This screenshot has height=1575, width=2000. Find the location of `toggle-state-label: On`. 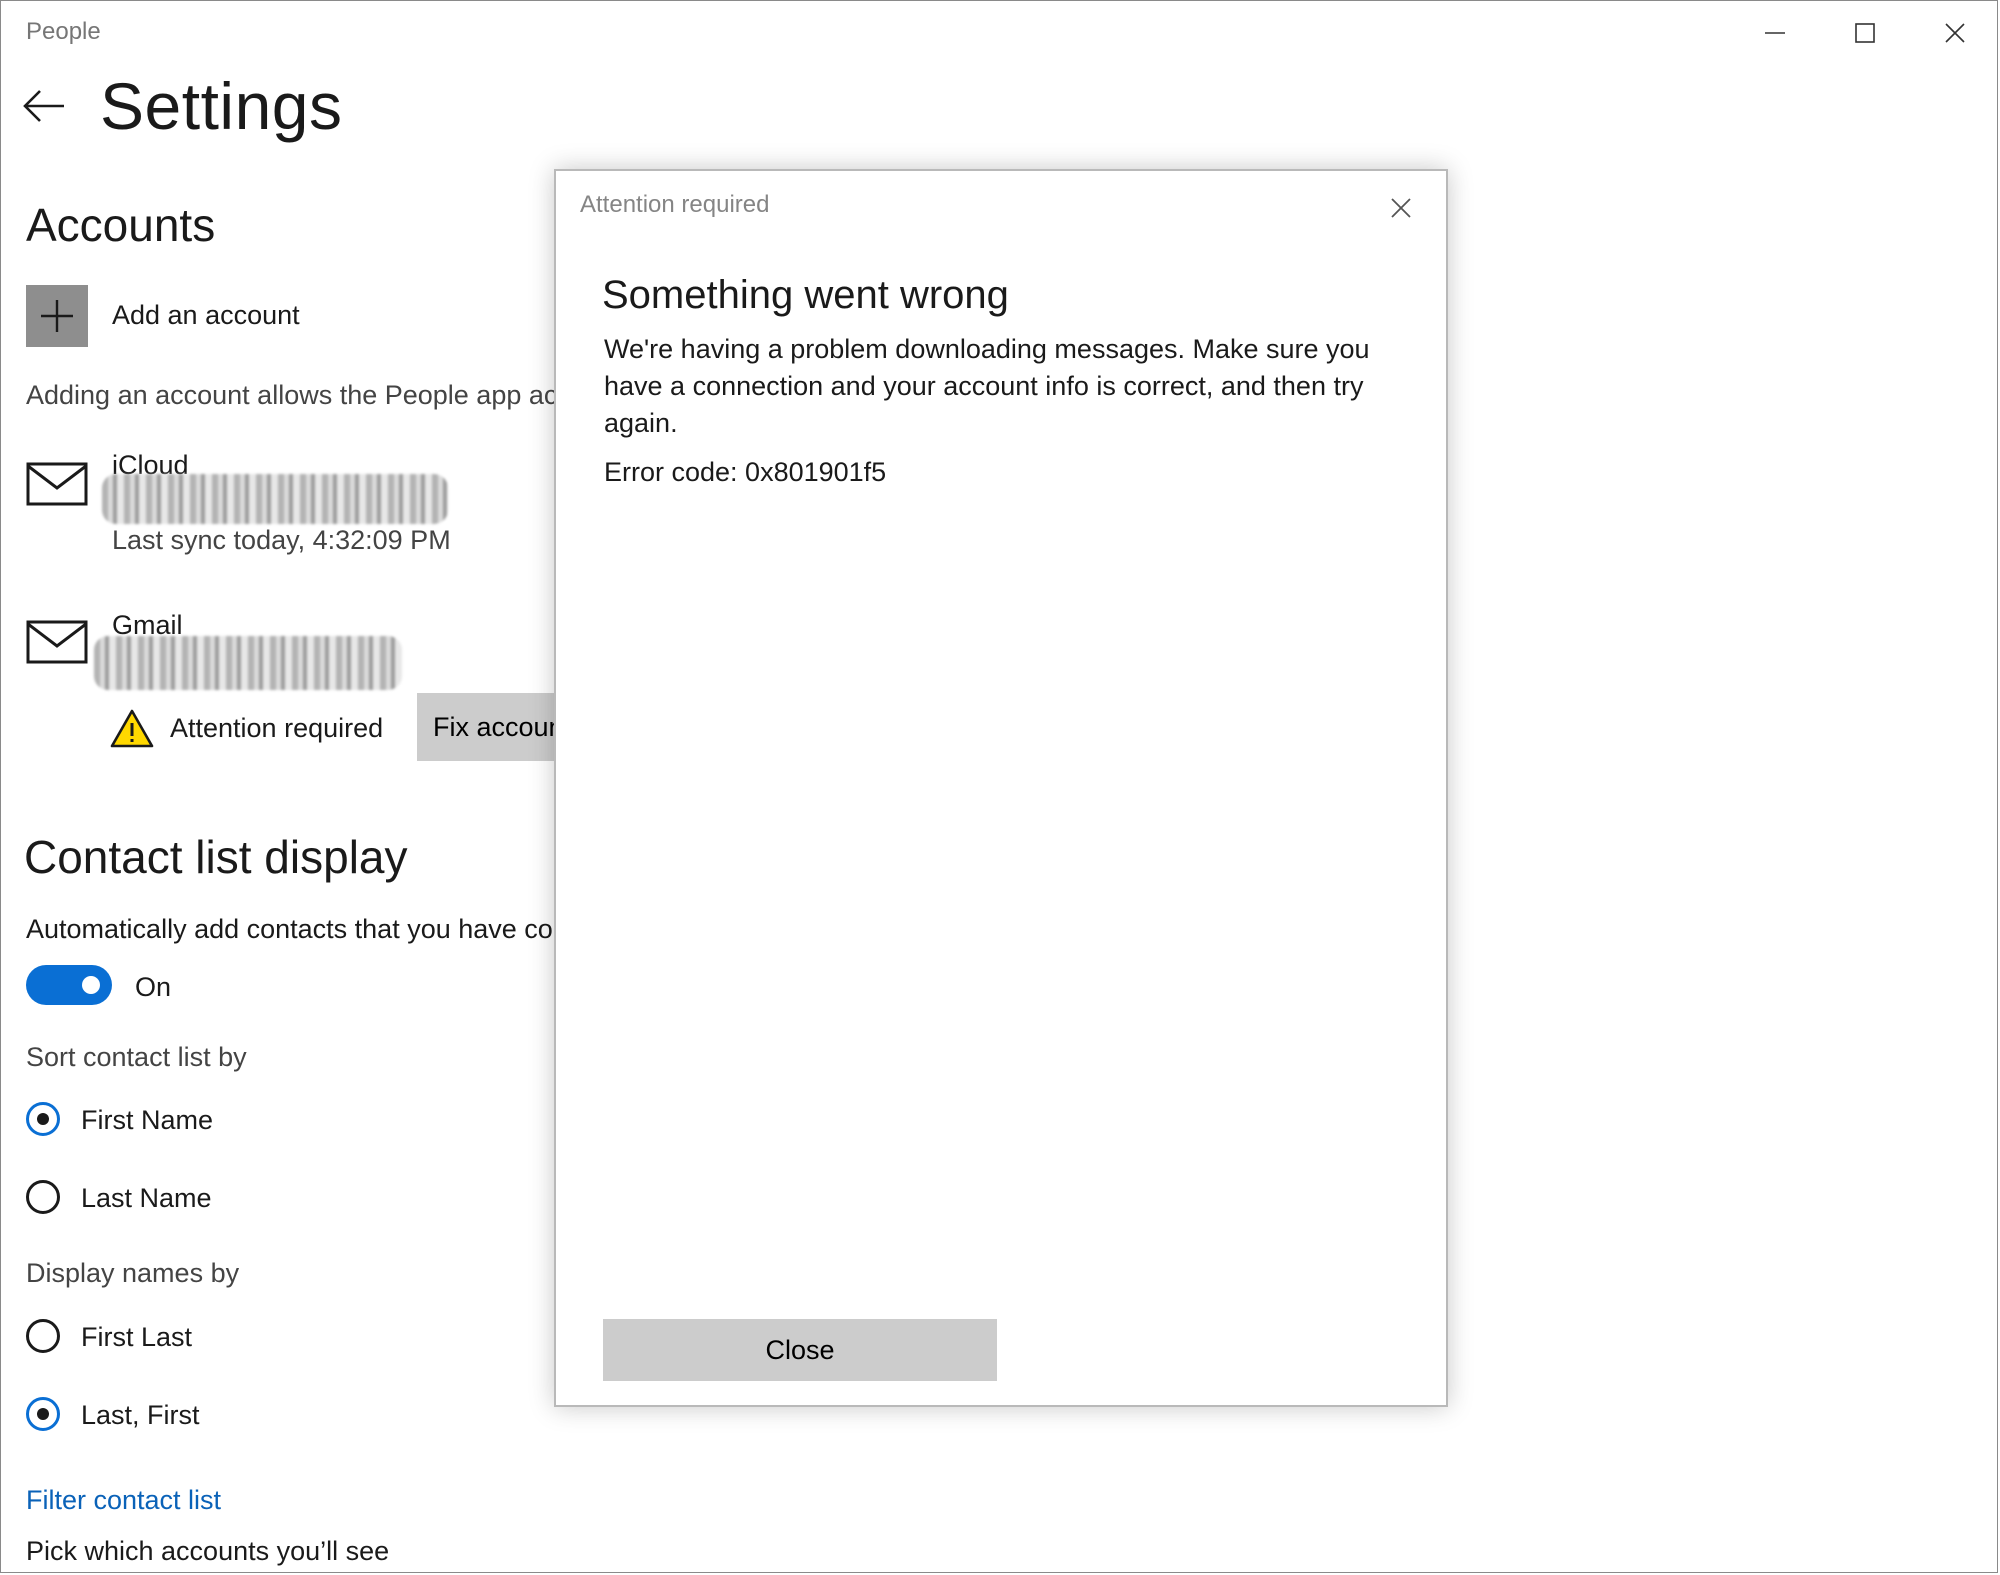

toggle-state-label: On is located at coordinates (153, 987).